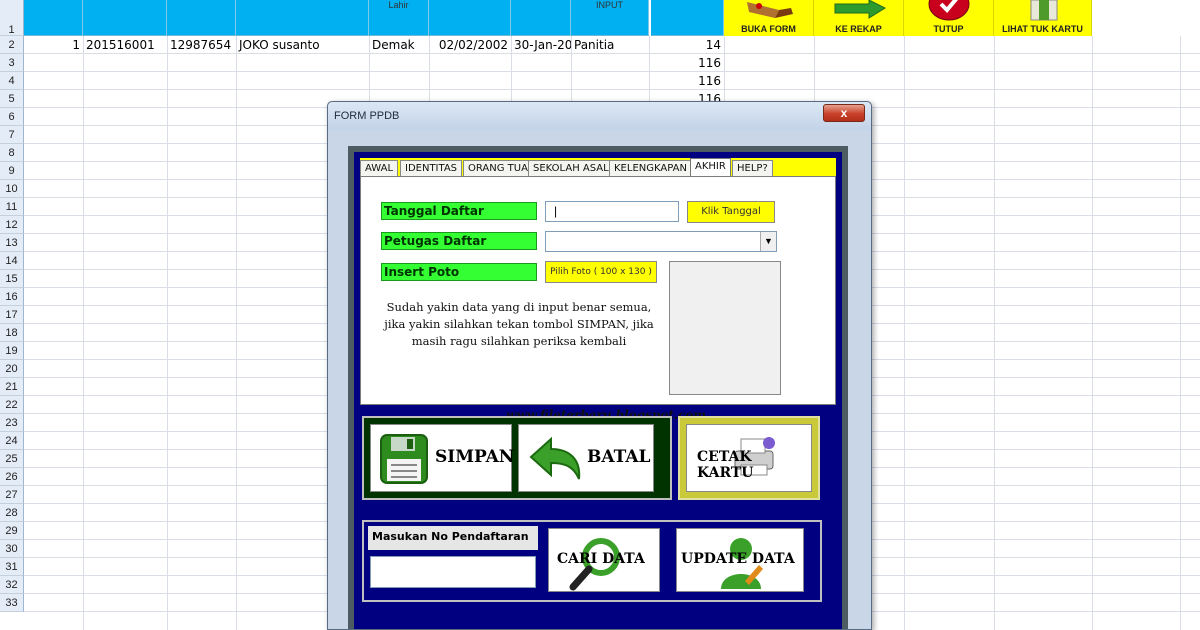  I want to click on row-header: 31, so click(12, 567).